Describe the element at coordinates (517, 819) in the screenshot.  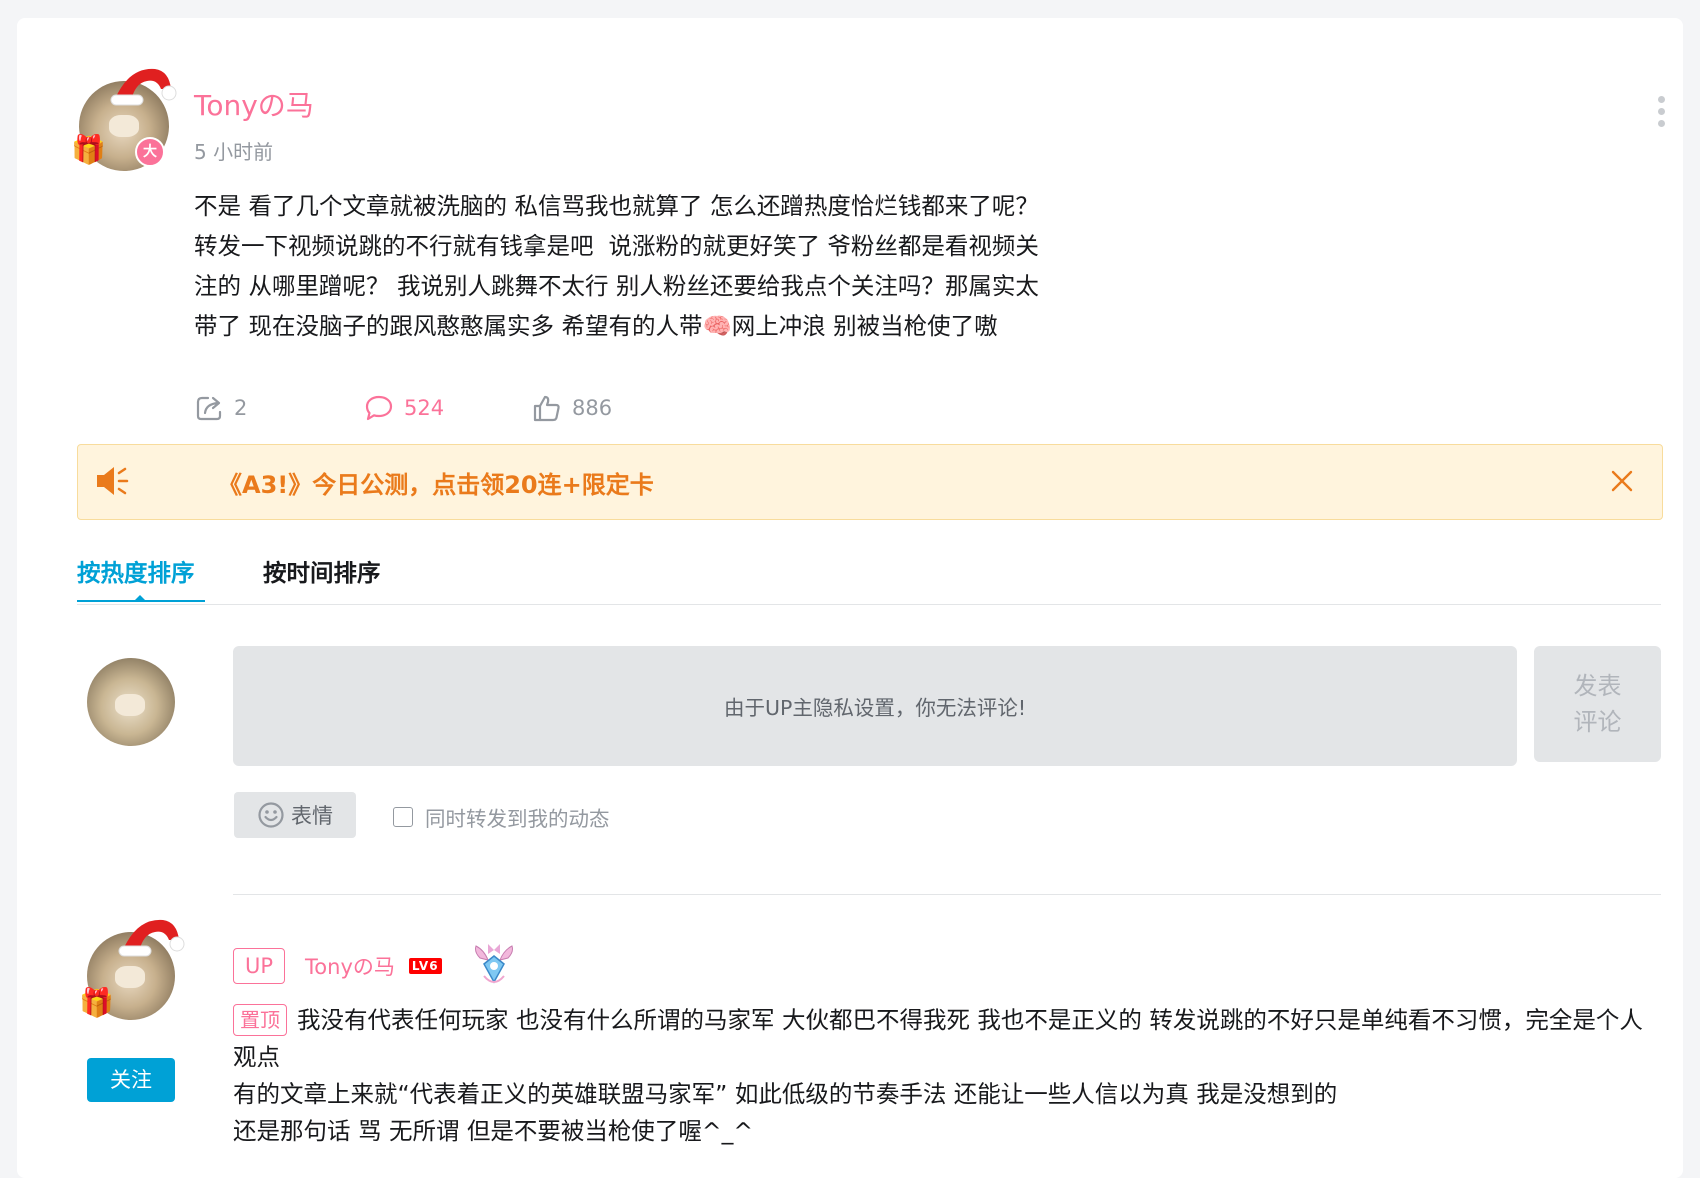
I see `repost-label: 同时转发到我的动态` at that location.